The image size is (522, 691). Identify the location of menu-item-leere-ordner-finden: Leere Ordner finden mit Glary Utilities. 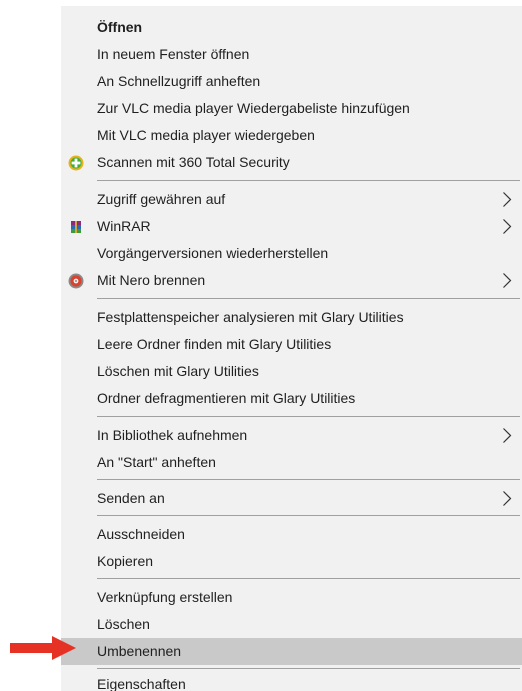
(291, 344).